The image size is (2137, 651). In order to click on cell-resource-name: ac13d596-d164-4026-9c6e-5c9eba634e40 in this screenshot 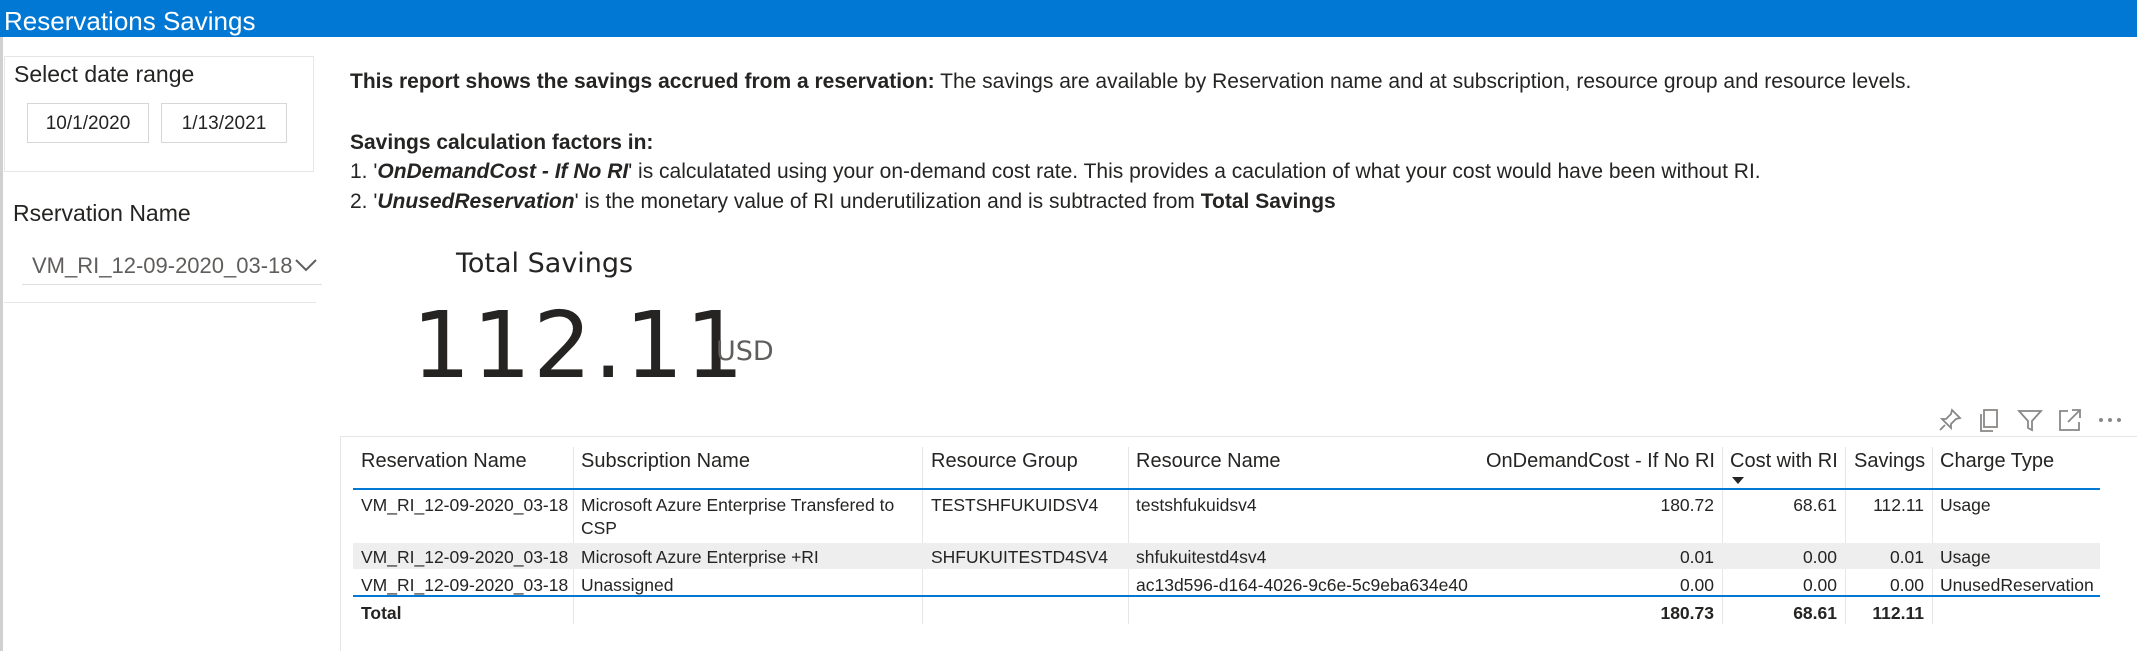, I will do `click(1302, 585)`.